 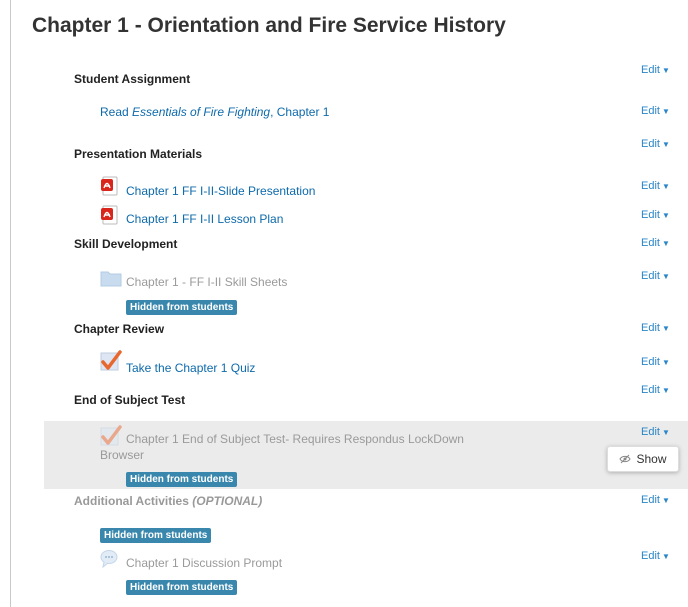 What do you see at coordinates (138, 154) in the screenshot?
I see `section-heading-presentation-materials: Presentation Materials` at bounding box center [138, 154].